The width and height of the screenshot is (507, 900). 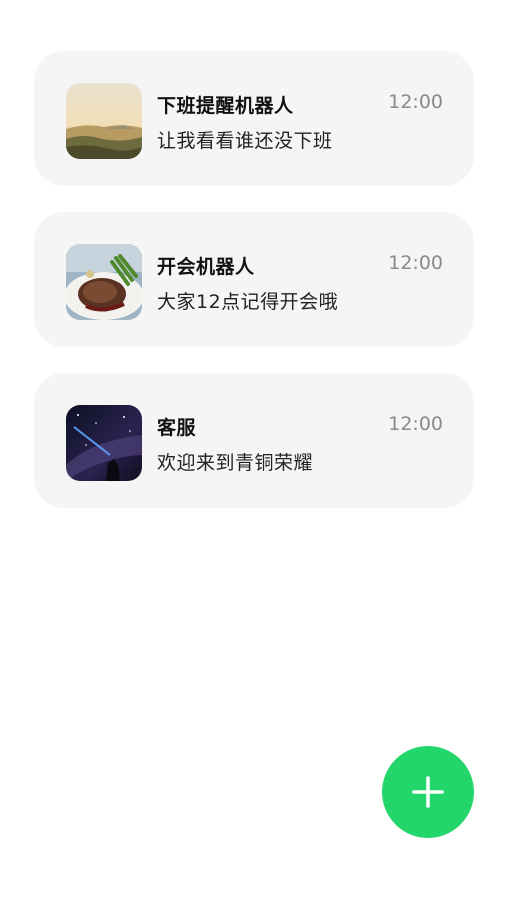 I want to click on plus-icon, so click(x=428, y=792).